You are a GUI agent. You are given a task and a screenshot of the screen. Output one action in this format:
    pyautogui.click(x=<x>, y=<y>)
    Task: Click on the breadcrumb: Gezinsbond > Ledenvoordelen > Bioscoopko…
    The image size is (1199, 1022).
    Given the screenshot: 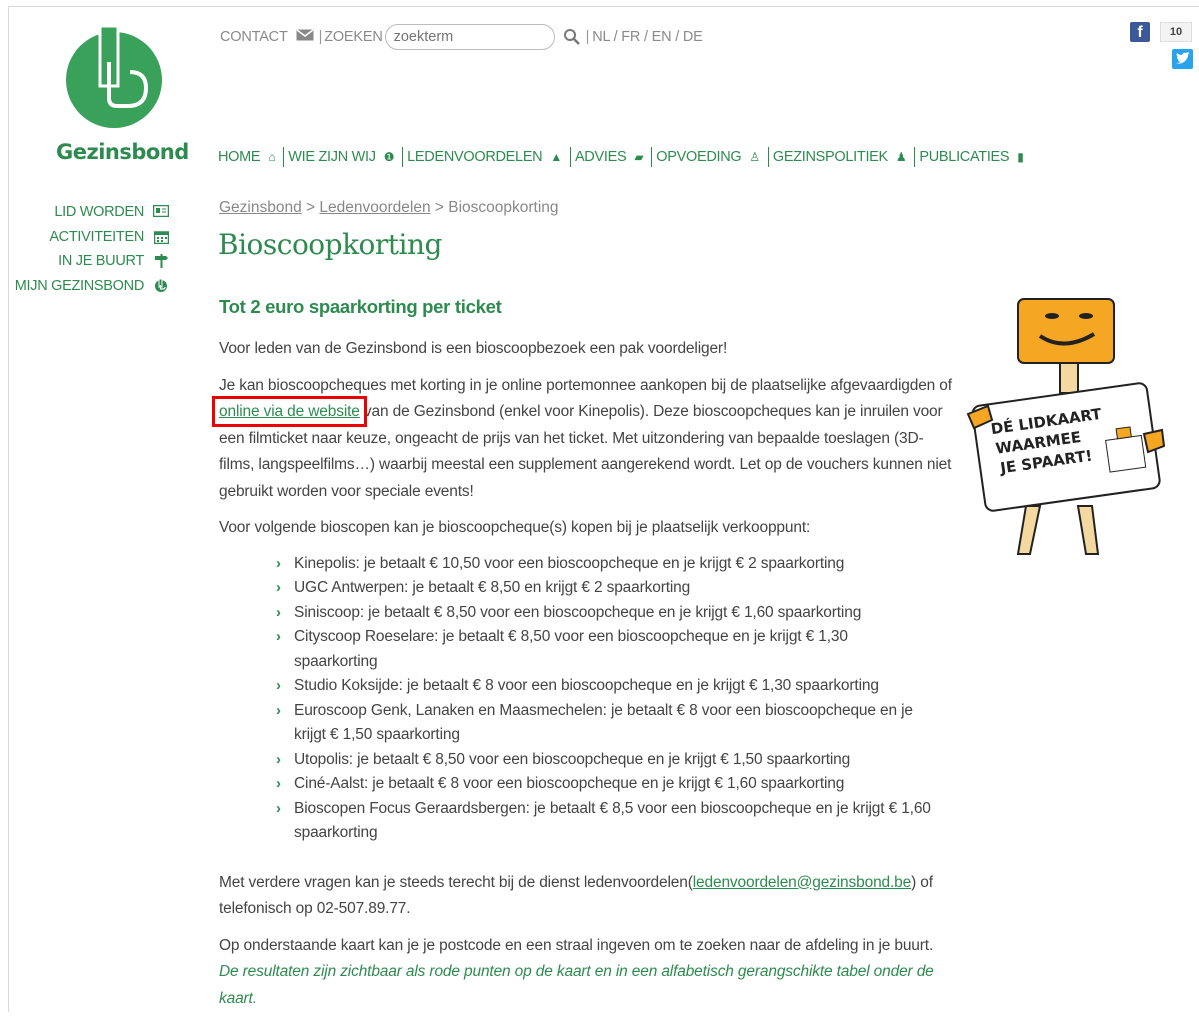 What is the action you would take?
    pyautogui.click(x=389, y=208)
    